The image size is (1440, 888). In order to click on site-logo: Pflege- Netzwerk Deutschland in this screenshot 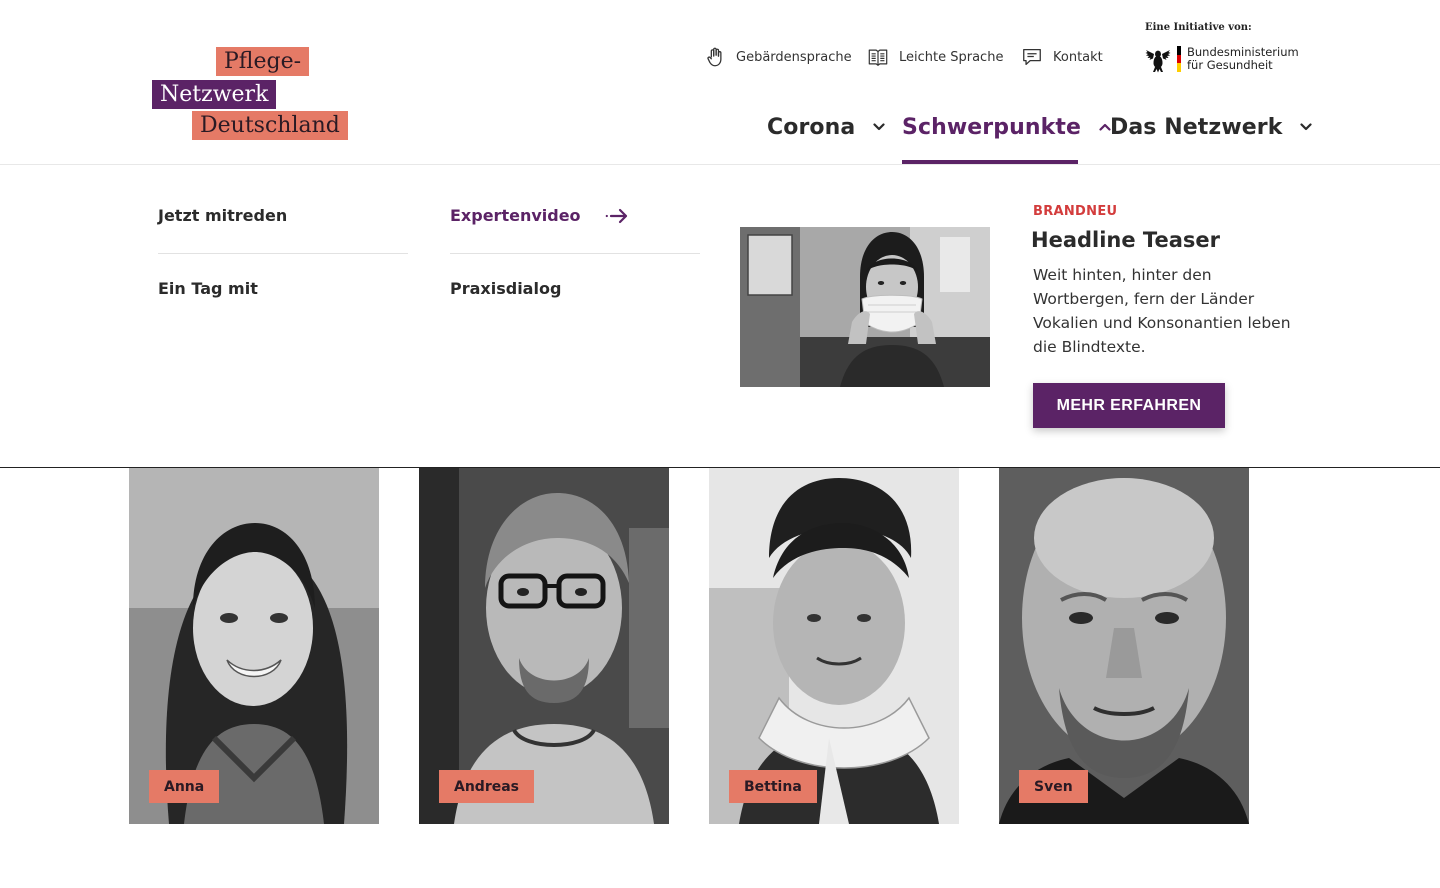, I will do `click(250, 94)`.